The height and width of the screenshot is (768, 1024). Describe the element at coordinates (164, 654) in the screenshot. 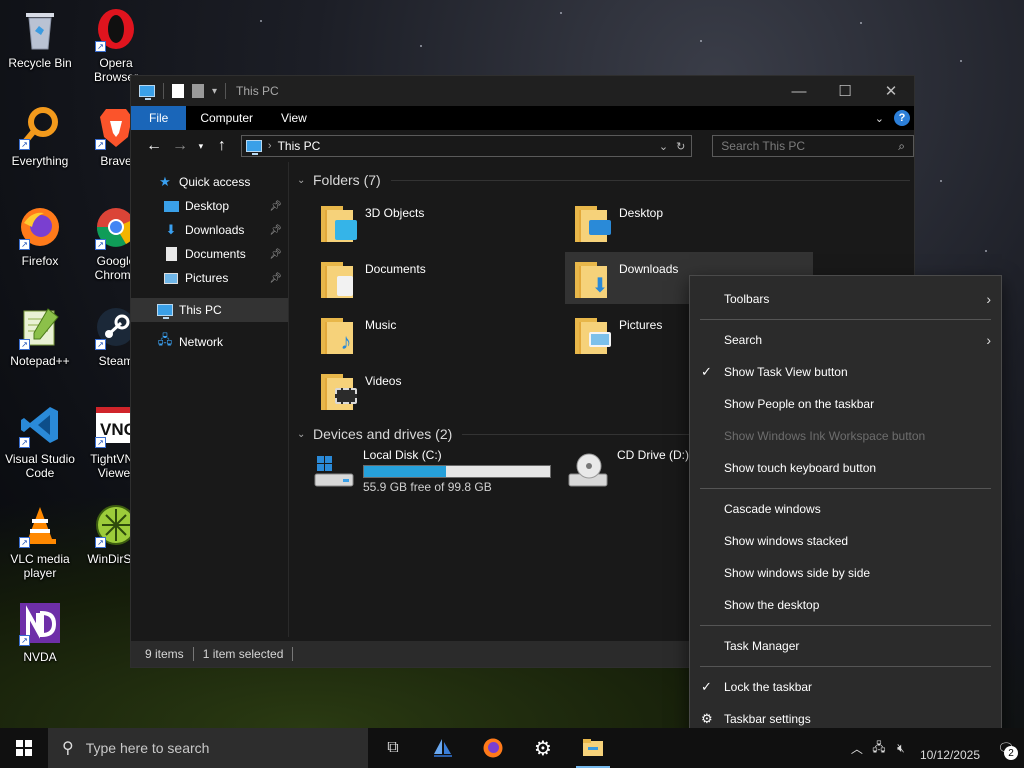

I see `status-item-count: 9 items` at that location.